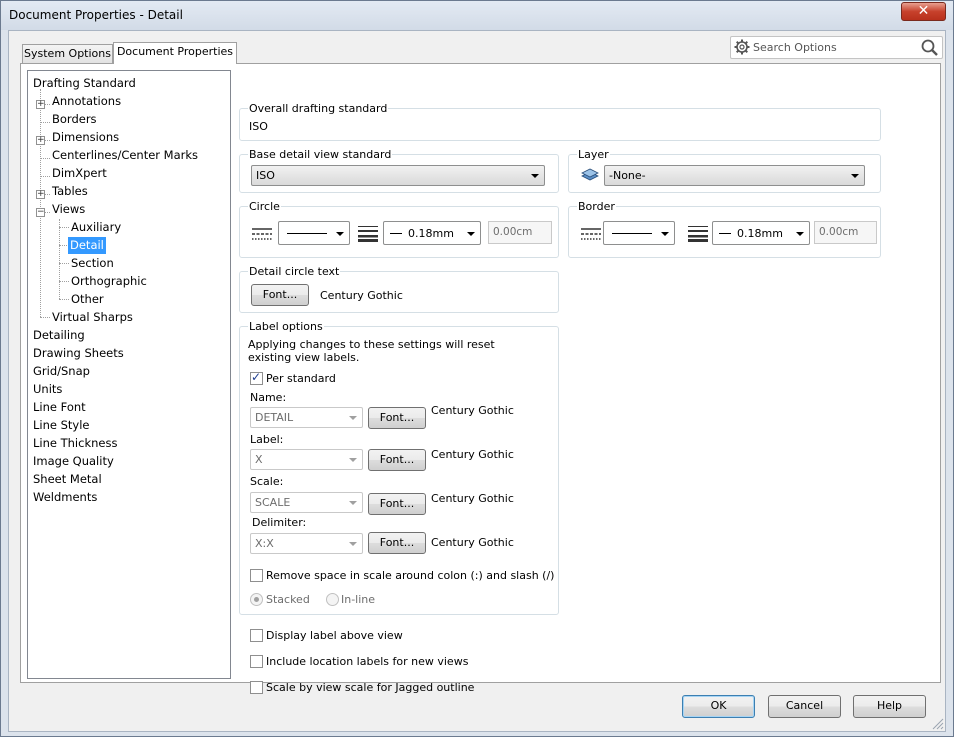  I want to click on tree-item-units: Units, so click(47, 389).